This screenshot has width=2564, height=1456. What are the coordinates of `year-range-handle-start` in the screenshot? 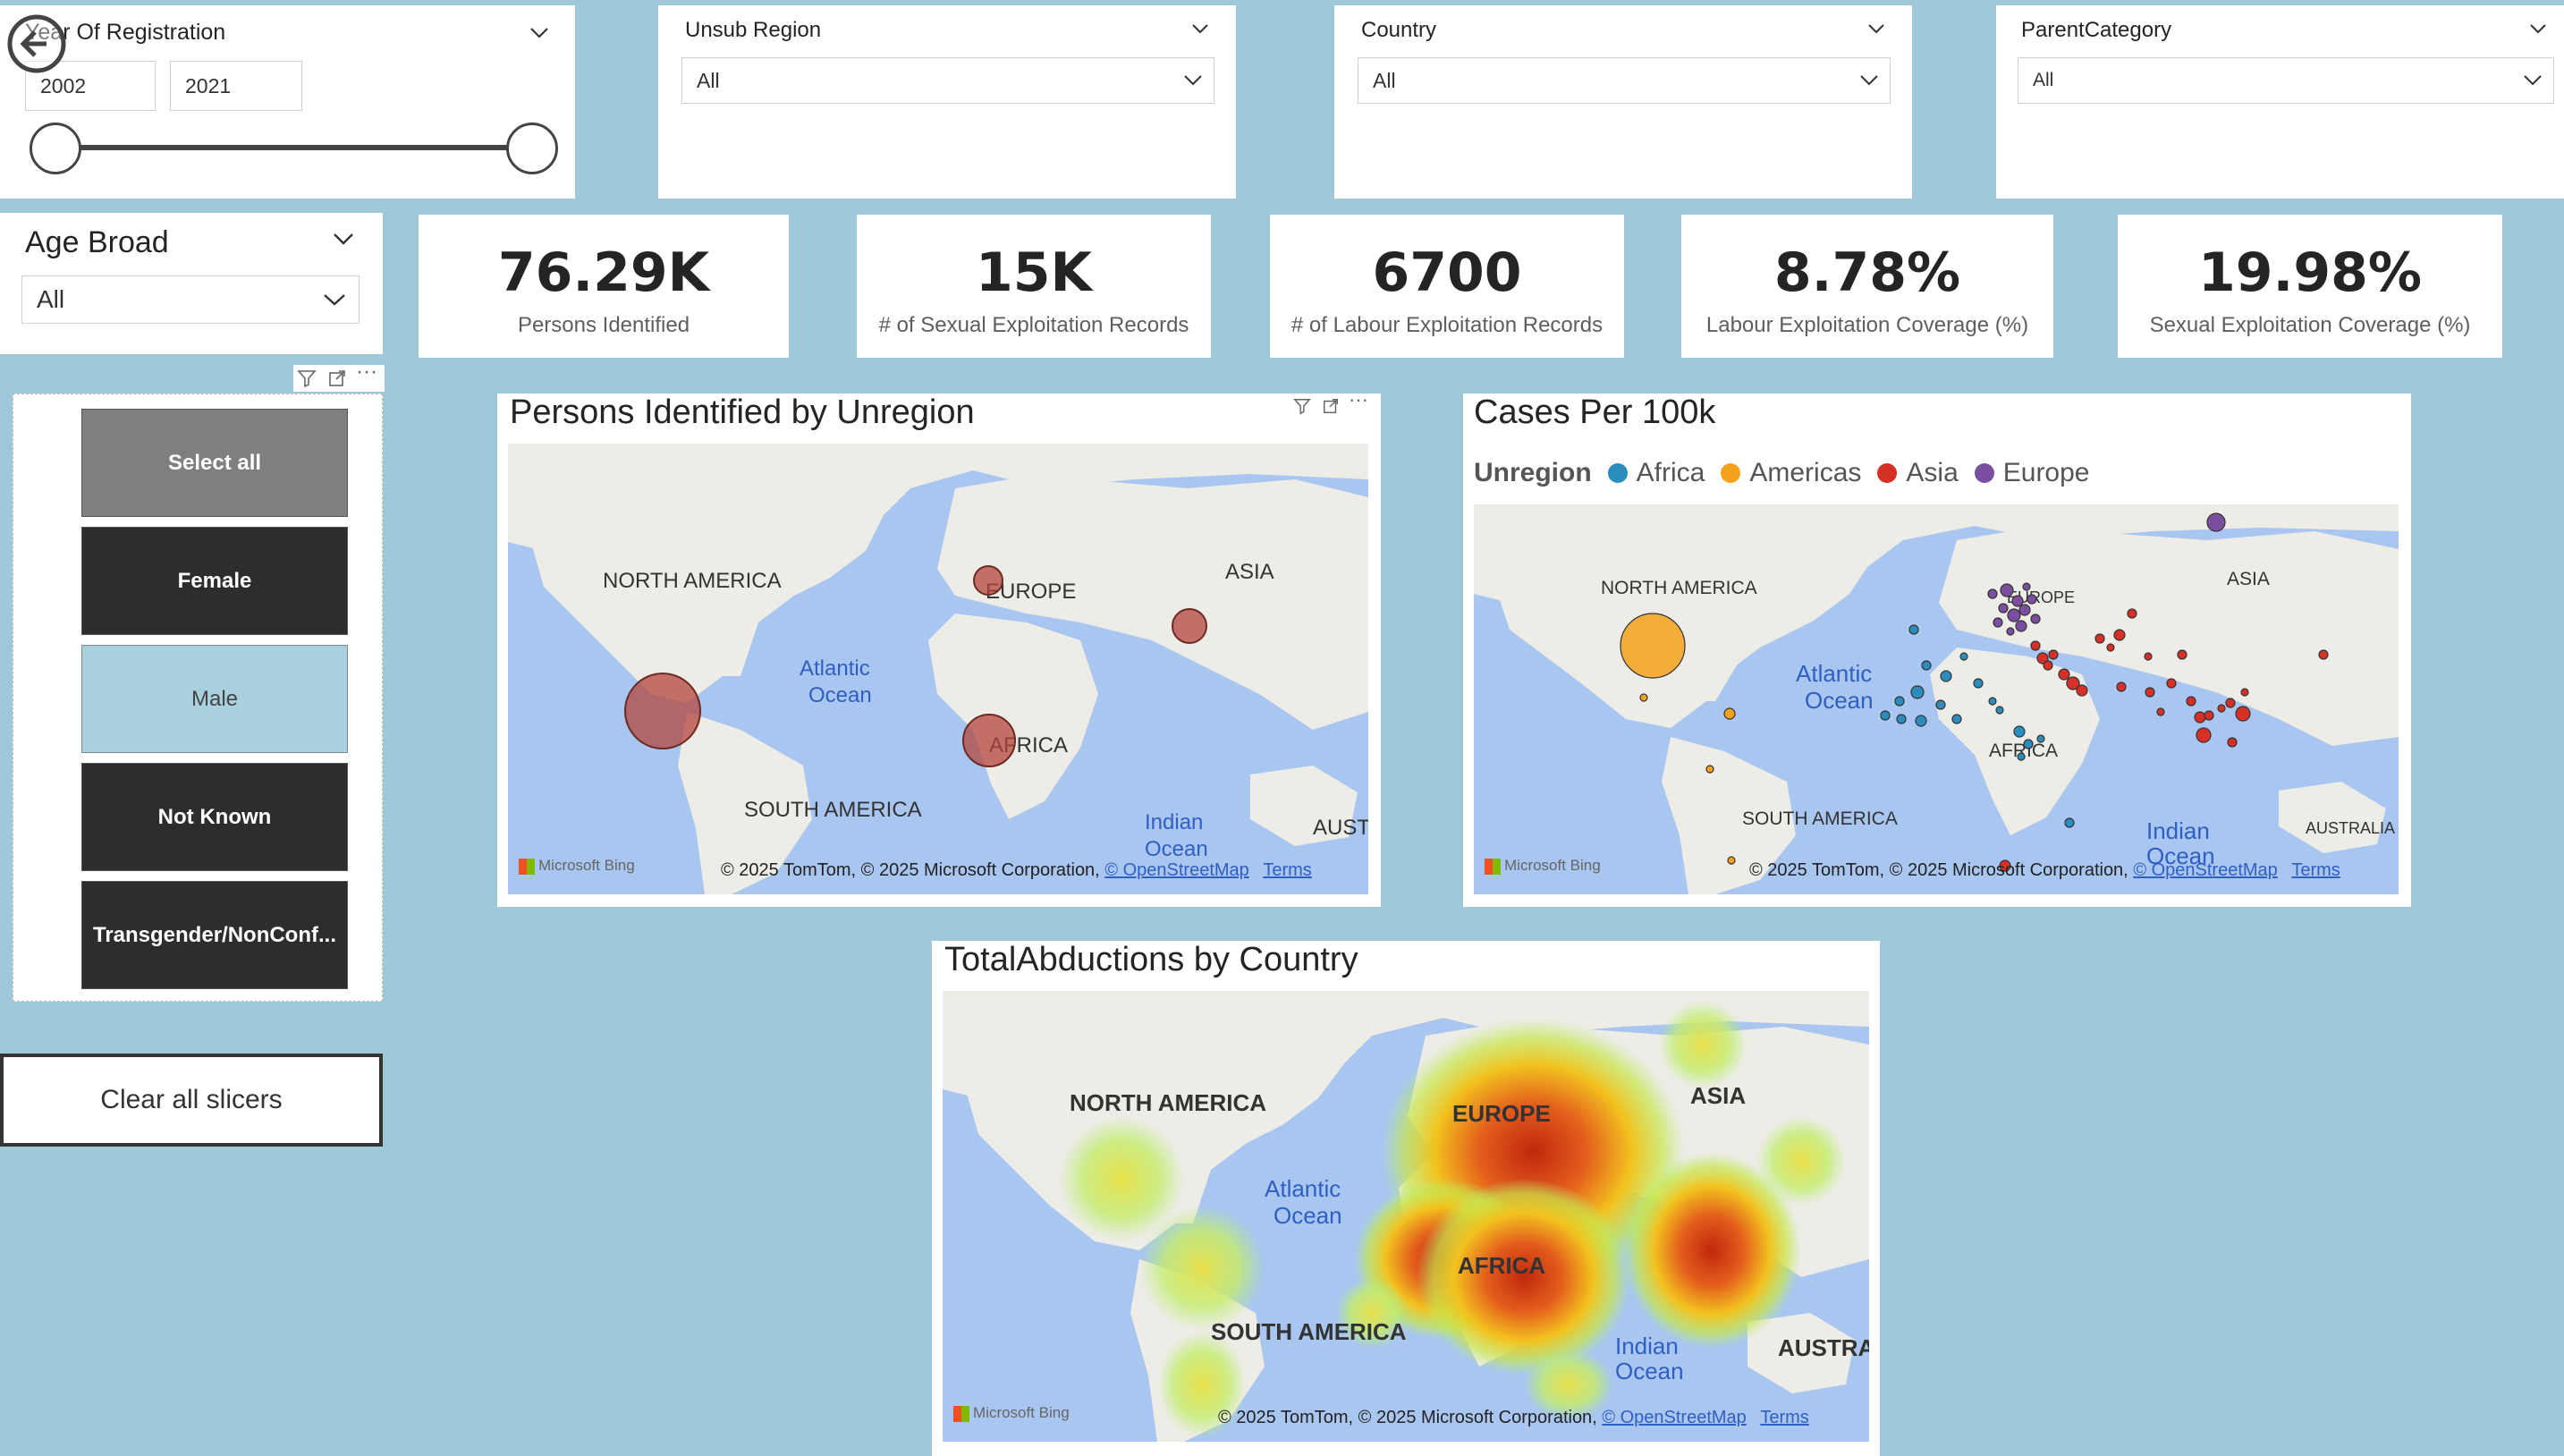 It's located at (56, 148).